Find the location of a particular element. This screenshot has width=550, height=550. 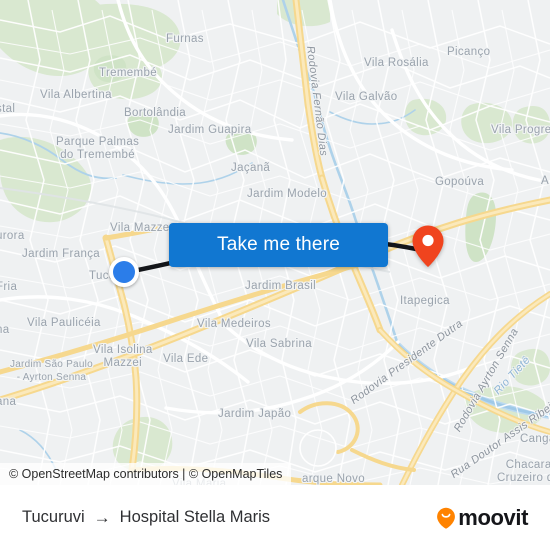

trip-destination-label: Hospital Stella Maris is located at coordinates (195, 517).